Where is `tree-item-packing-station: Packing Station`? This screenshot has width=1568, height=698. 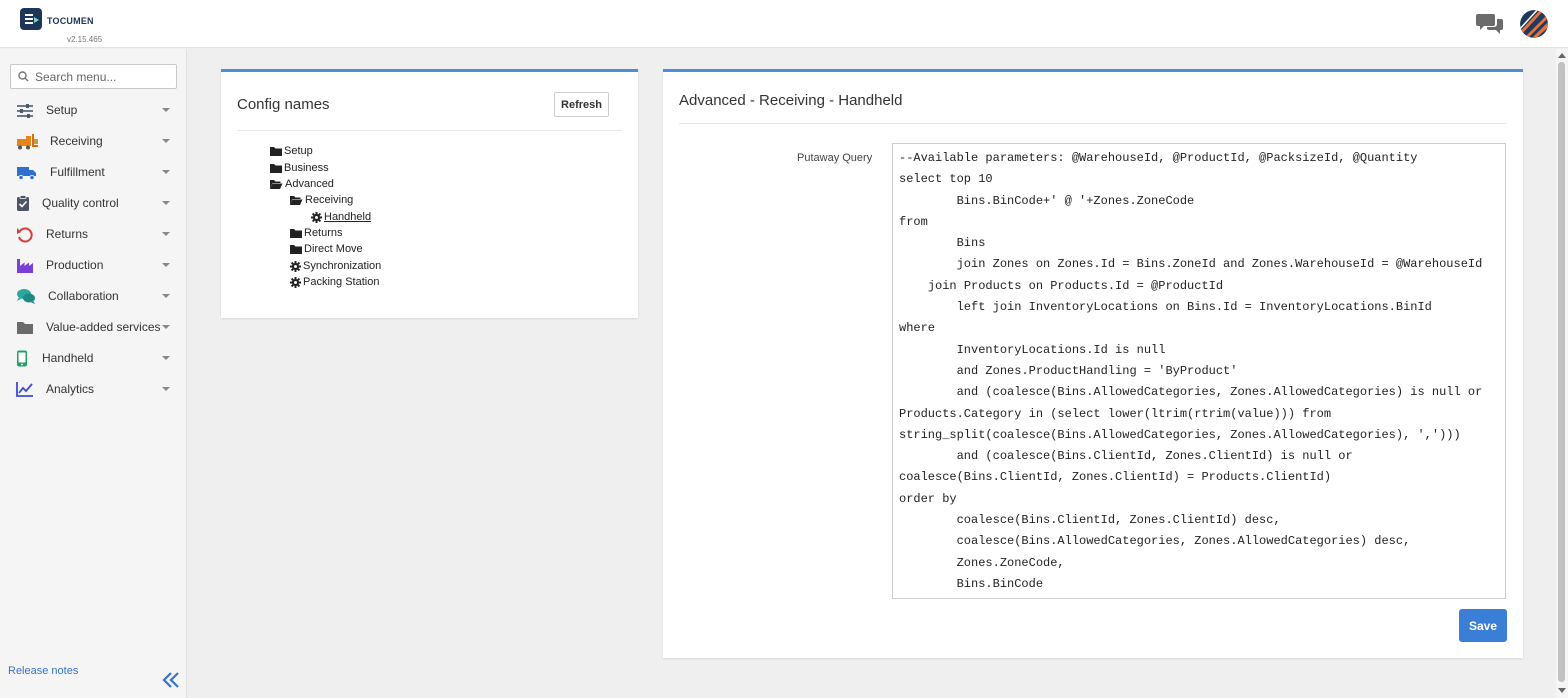
tree-item-packing-station: Packing Station is located at coordinates (334, 282).